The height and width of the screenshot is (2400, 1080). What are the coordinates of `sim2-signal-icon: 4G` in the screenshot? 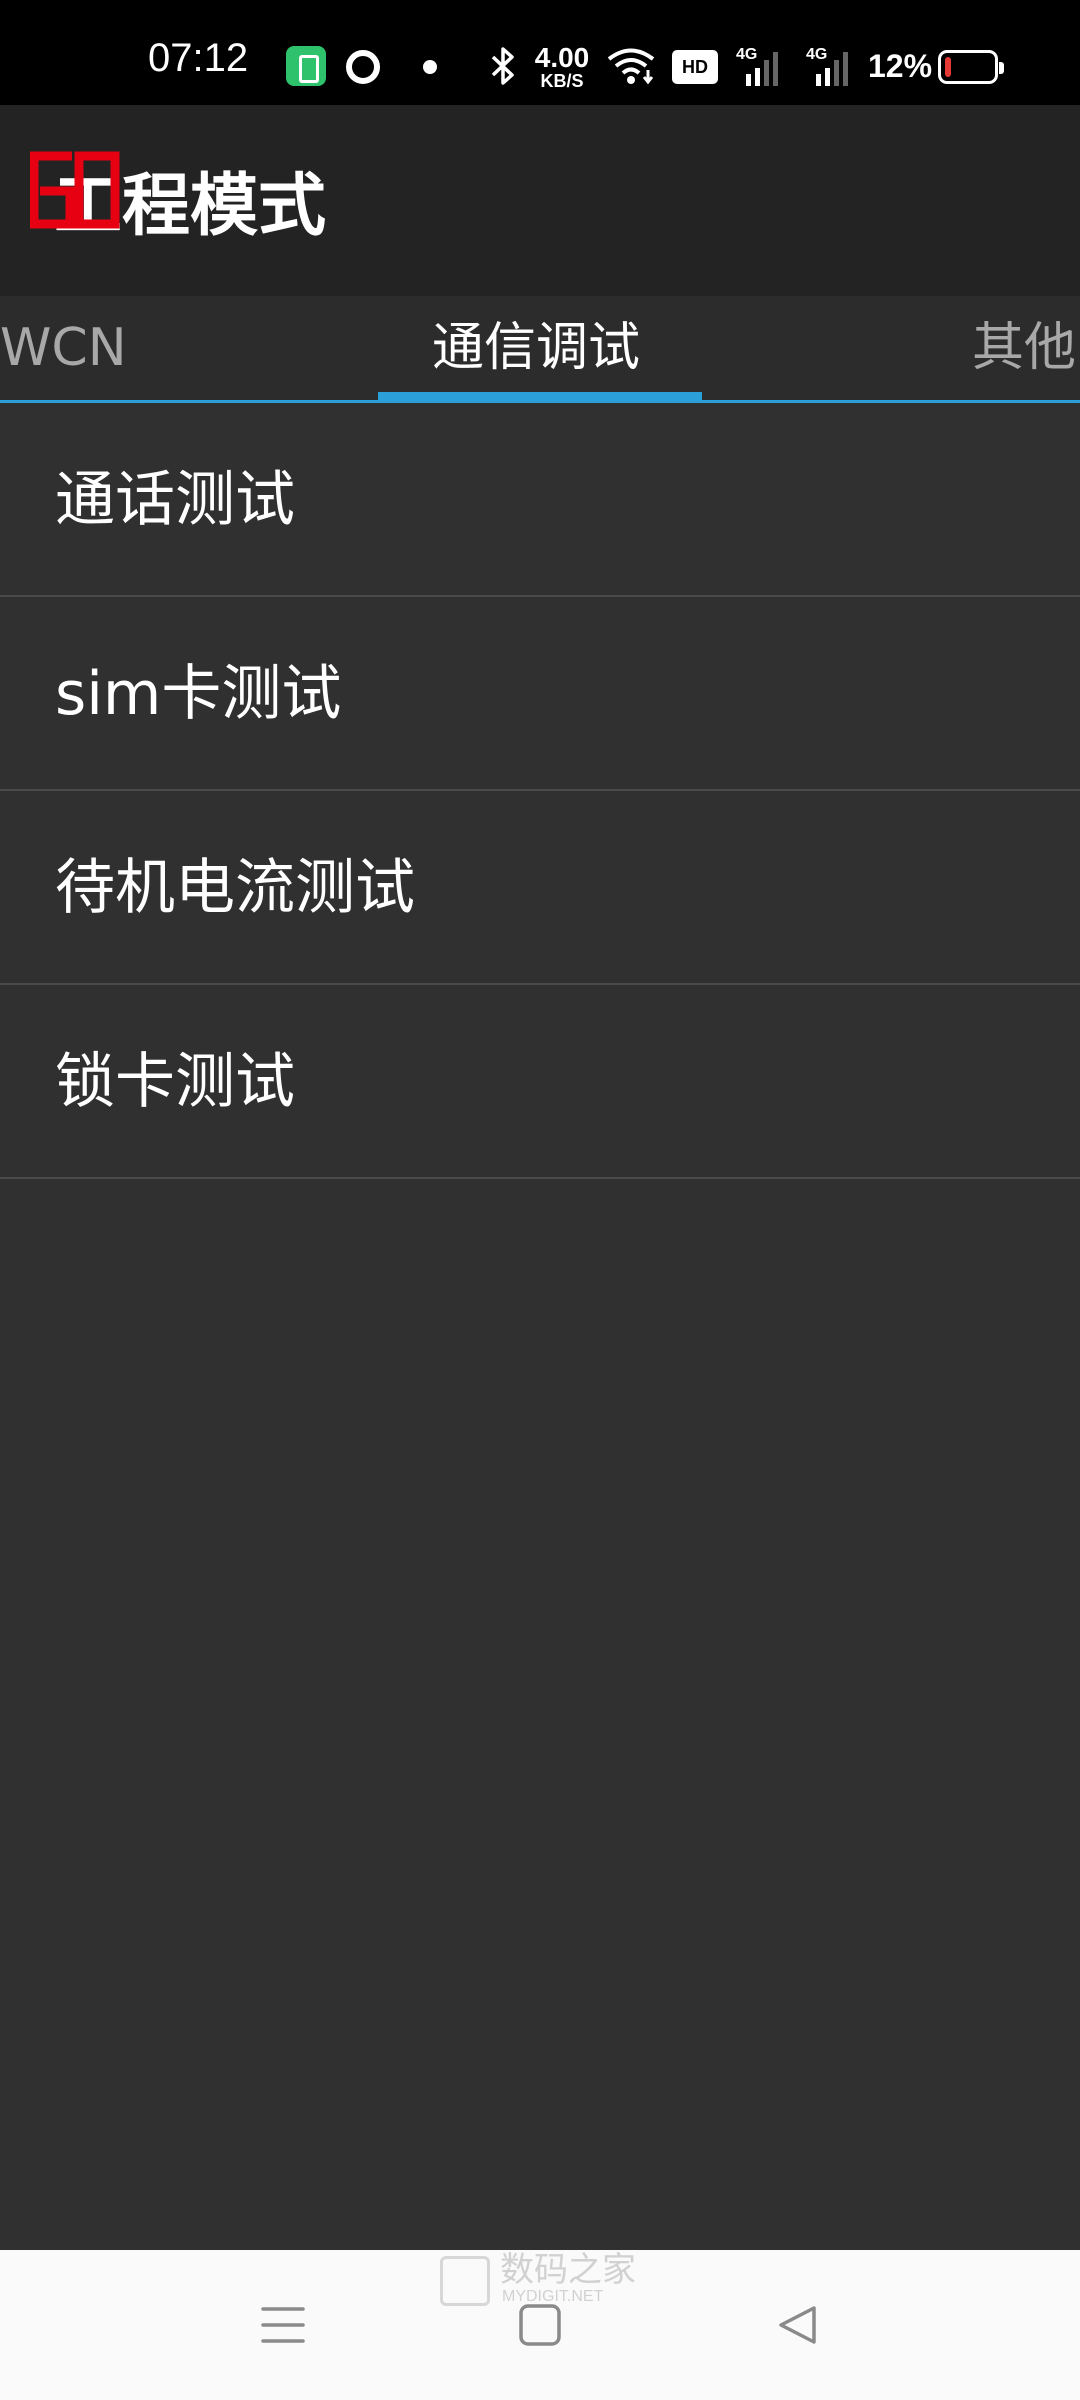 It's located at (829, 66).